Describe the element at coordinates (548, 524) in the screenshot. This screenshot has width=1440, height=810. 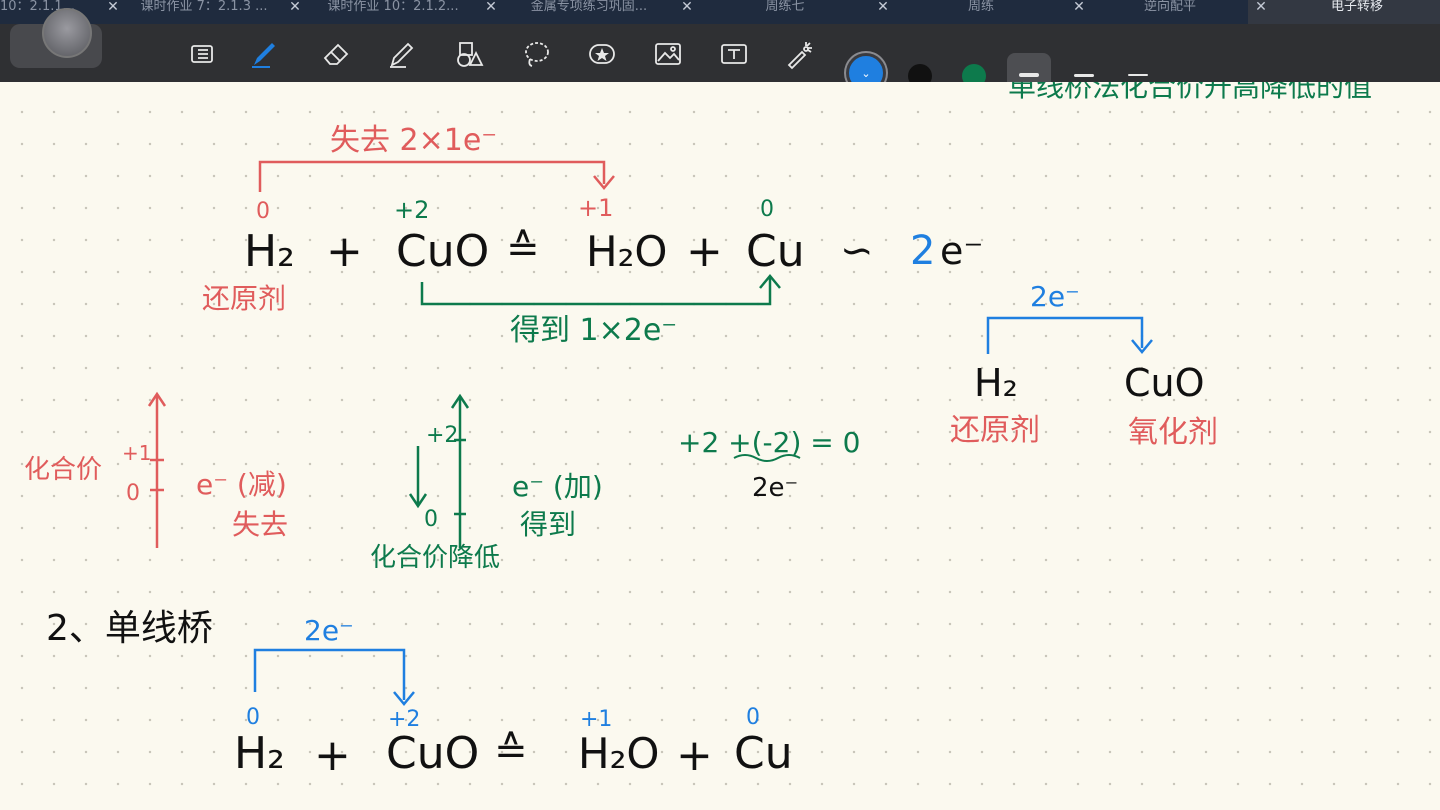
I see `gained-label: 得到` at that location.